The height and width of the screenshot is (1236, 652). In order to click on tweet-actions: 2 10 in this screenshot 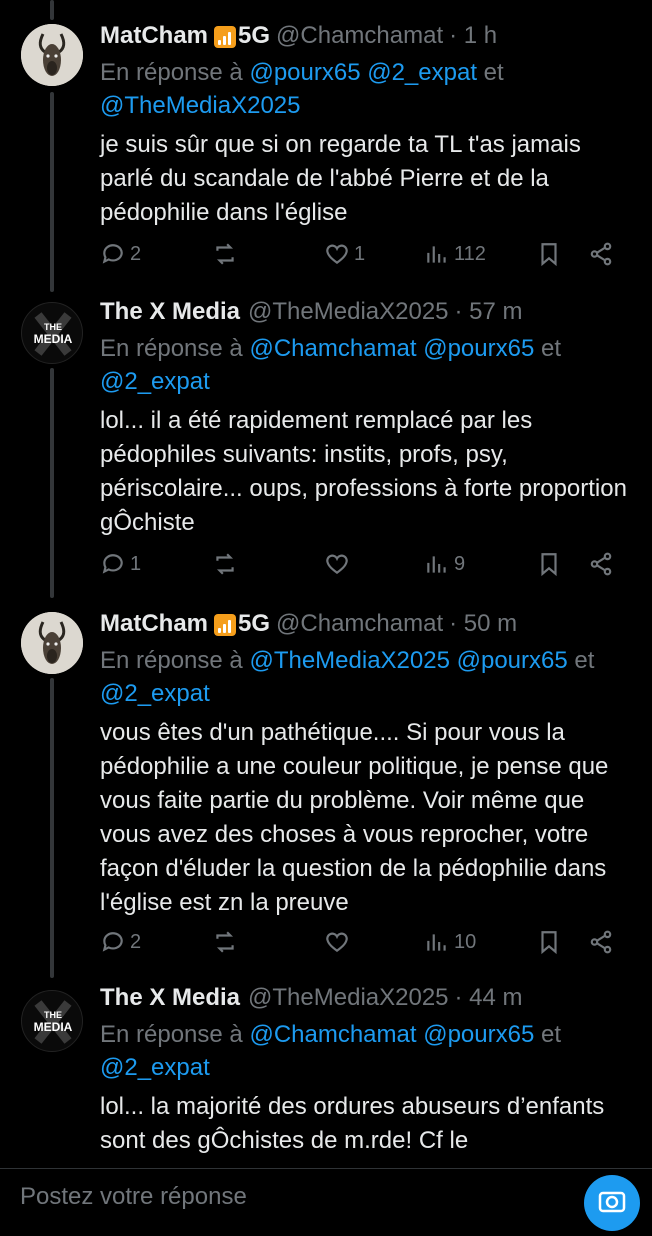, I will do `click(365, 942)`.